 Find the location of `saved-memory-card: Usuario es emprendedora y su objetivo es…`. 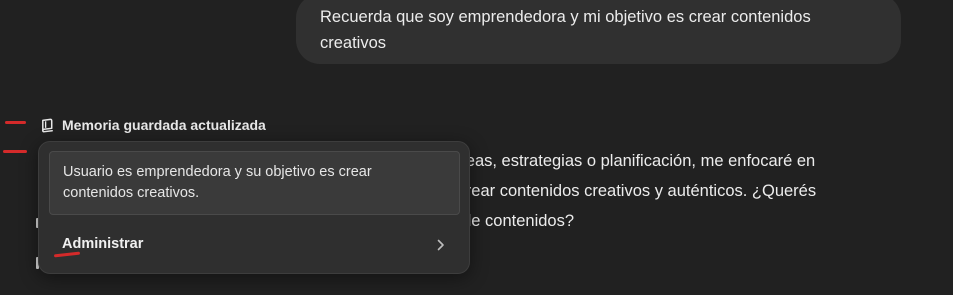

saved-memory-card: Usuario es emprendedora y su objetivo es… is located at coordinates (254, 183).